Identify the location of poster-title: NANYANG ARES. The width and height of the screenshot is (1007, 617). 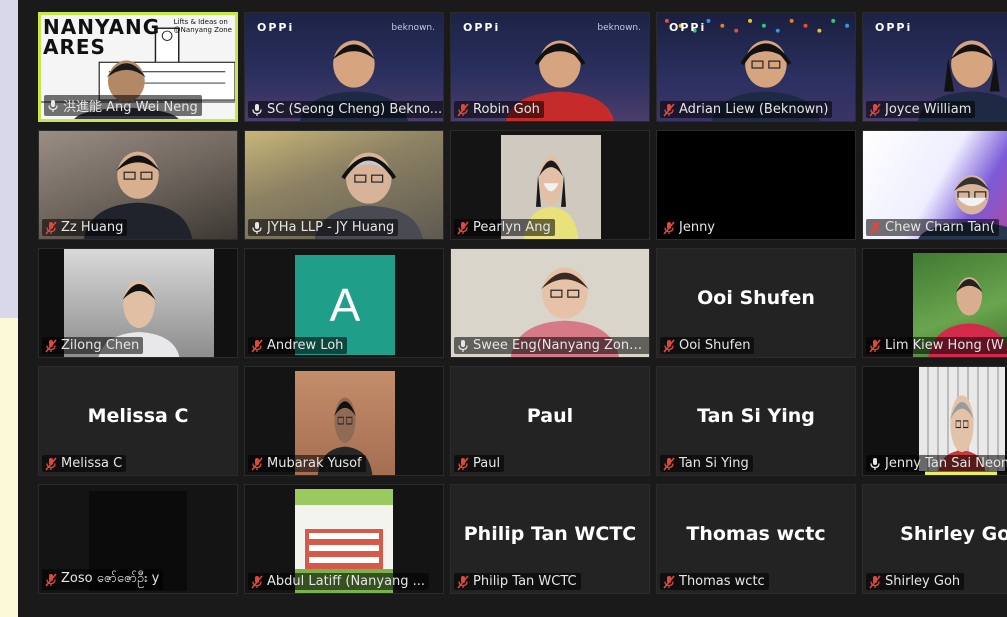
(102, 37).